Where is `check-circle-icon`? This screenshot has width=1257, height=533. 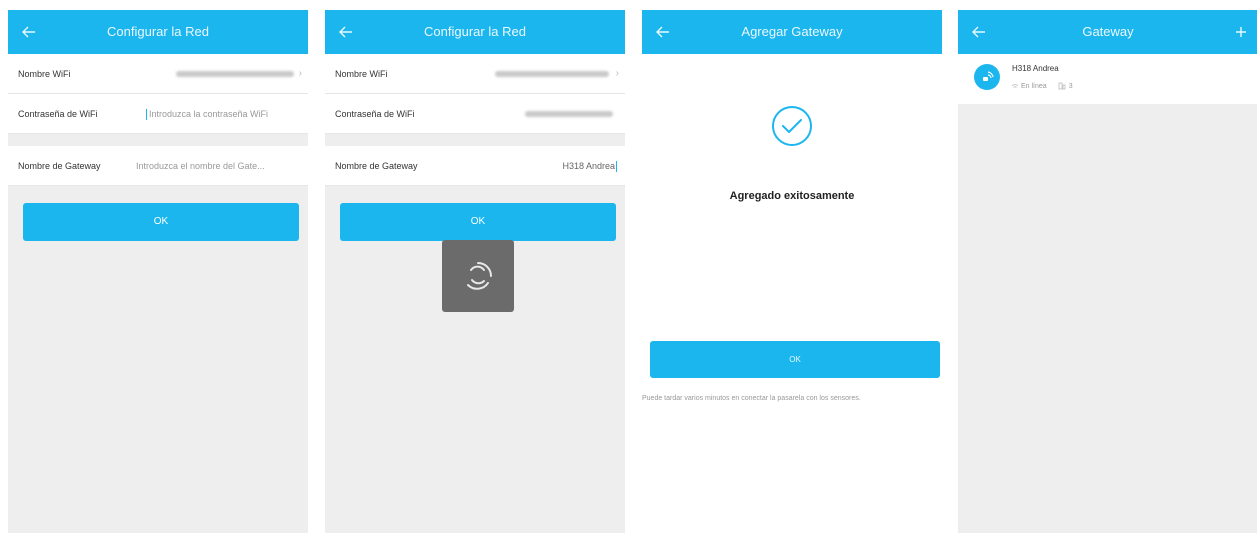
check-circle-icon is located at coordinates (792, 126).